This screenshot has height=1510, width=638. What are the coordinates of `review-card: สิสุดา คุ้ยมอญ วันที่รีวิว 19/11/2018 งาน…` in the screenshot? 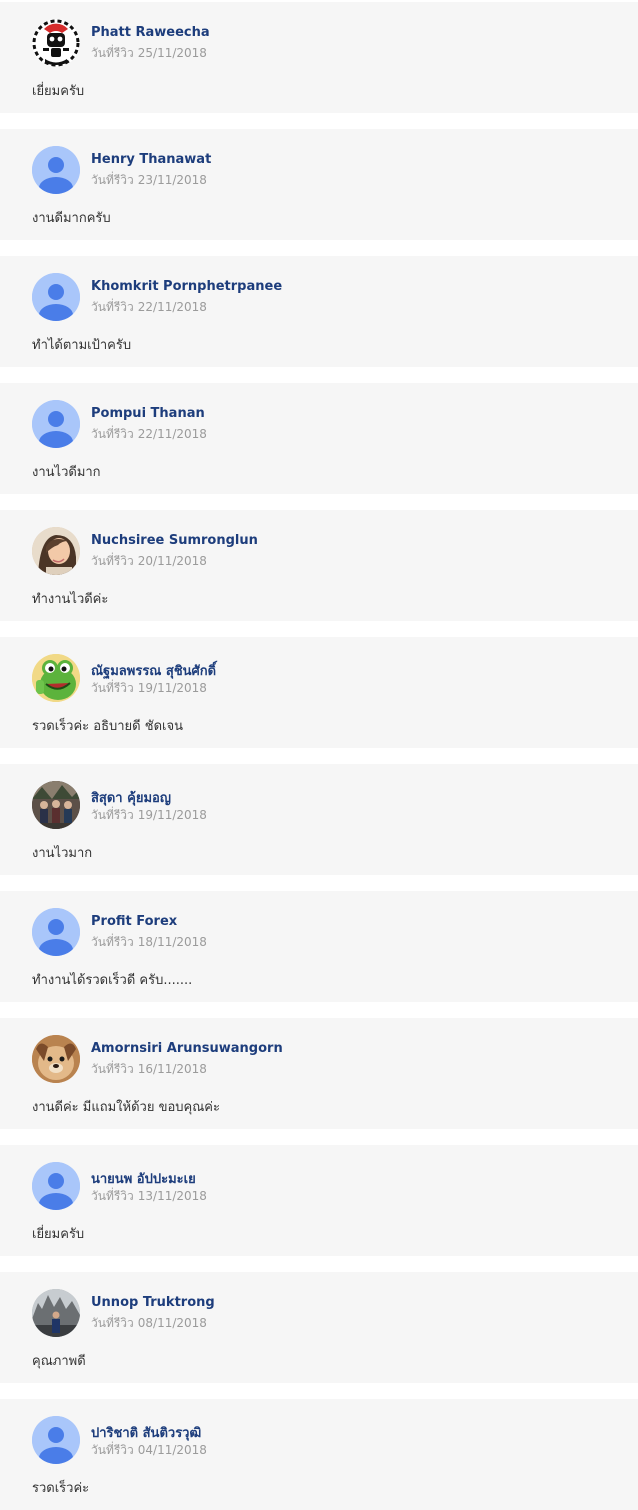 It's located at (319, 819).